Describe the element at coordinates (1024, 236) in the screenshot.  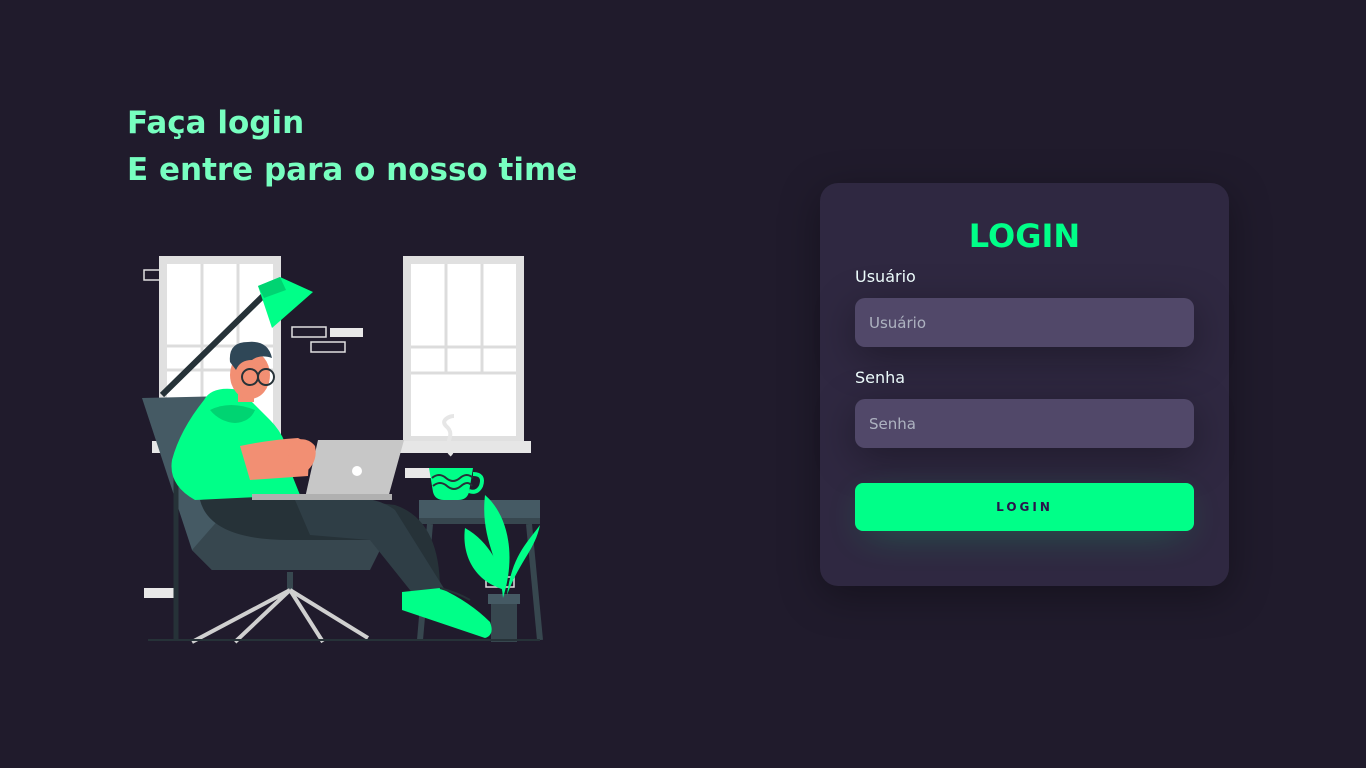
I see `login-card-title: LOGIN` at that location.